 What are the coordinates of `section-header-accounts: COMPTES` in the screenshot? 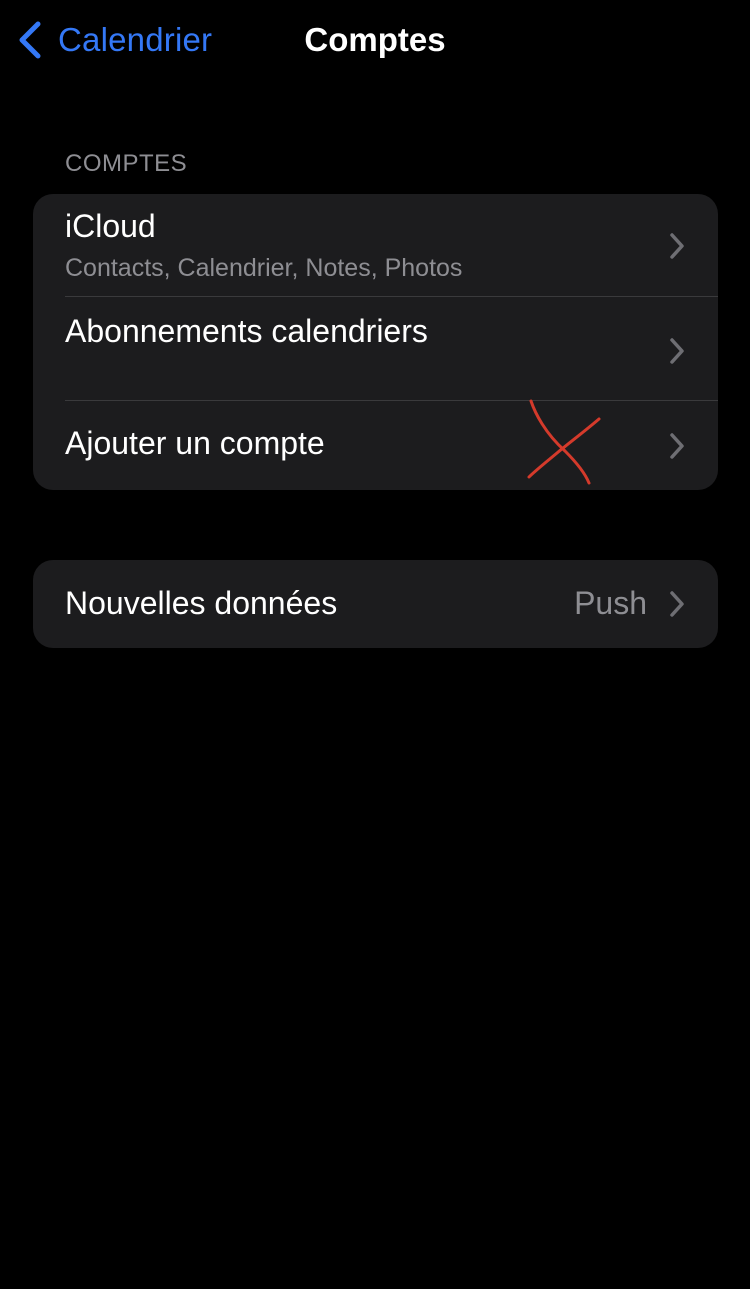 It's located at (126, 163).